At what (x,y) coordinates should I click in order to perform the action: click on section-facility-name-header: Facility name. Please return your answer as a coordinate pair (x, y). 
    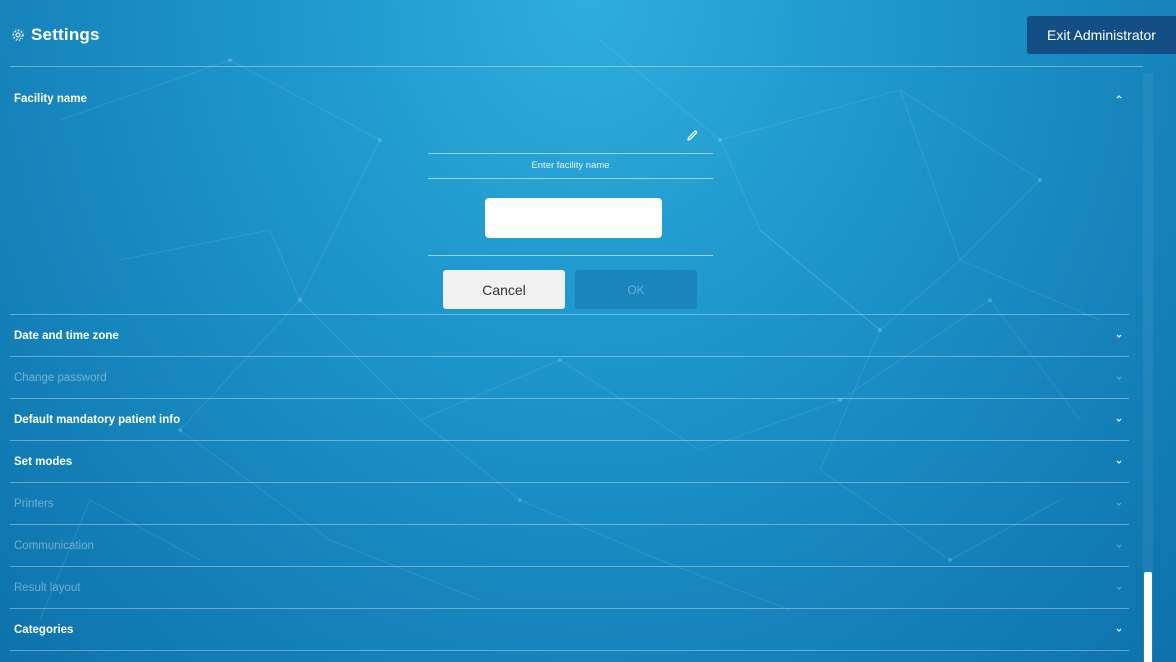
    Looking at the image, I should click on (569, 98).